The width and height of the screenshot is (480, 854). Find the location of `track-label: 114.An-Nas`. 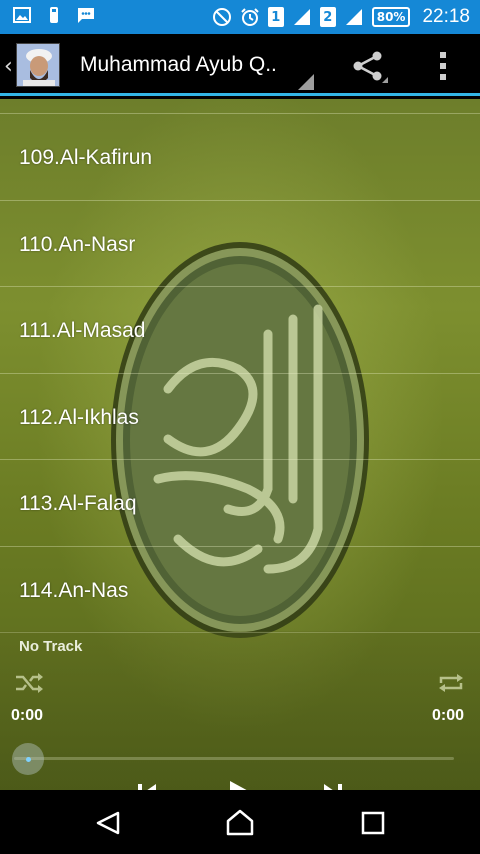

track-label: 114.An-Nas is located at coordinates (74, 590).